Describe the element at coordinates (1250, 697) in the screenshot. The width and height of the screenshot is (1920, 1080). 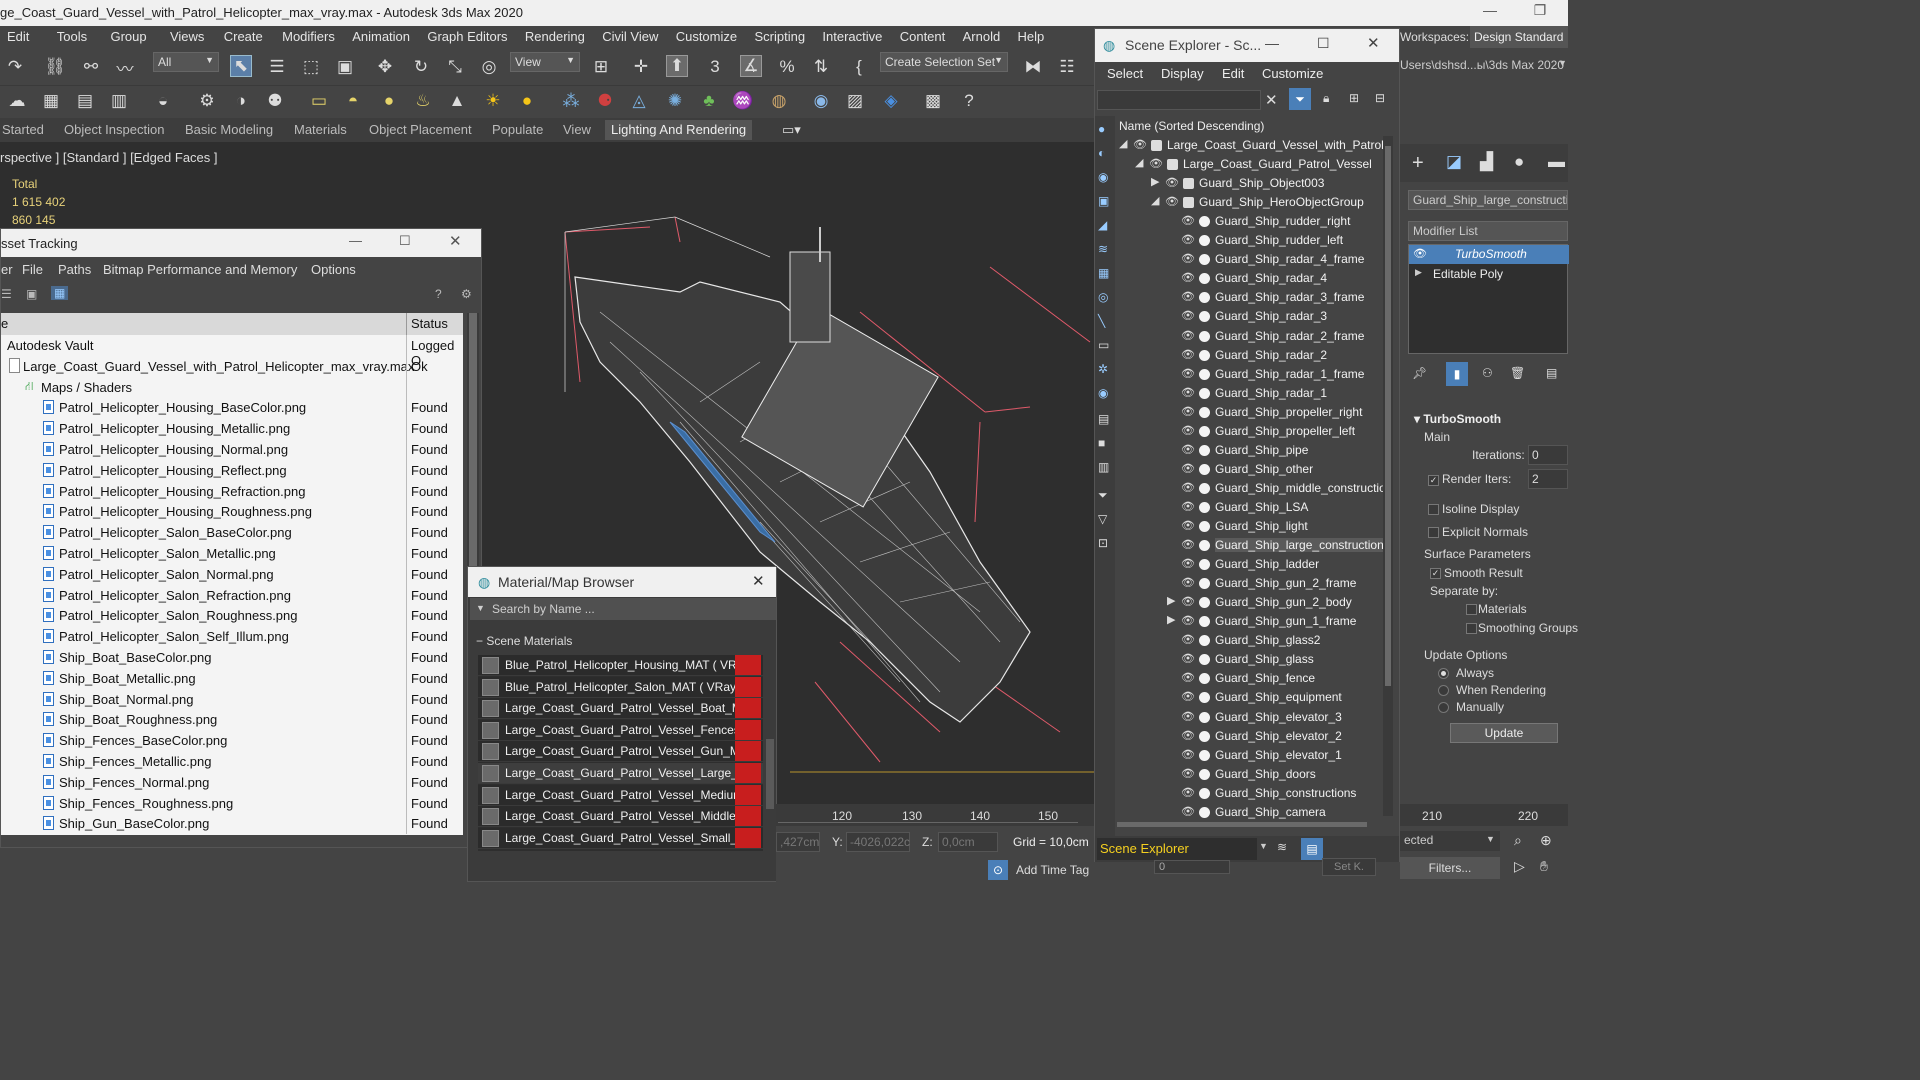
I see `scene-tree-item: 👁︎ Guard_Ship_equipment` at that location.